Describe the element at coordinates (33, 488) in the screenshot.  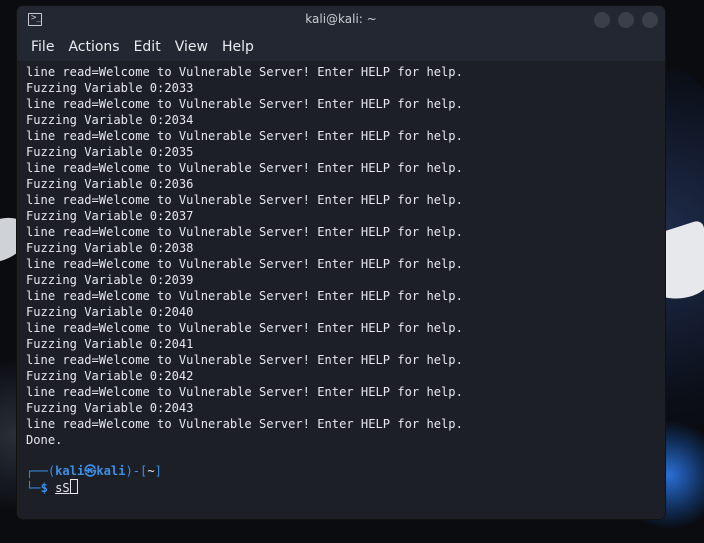
I see `prompt-corner: └─` at that location.